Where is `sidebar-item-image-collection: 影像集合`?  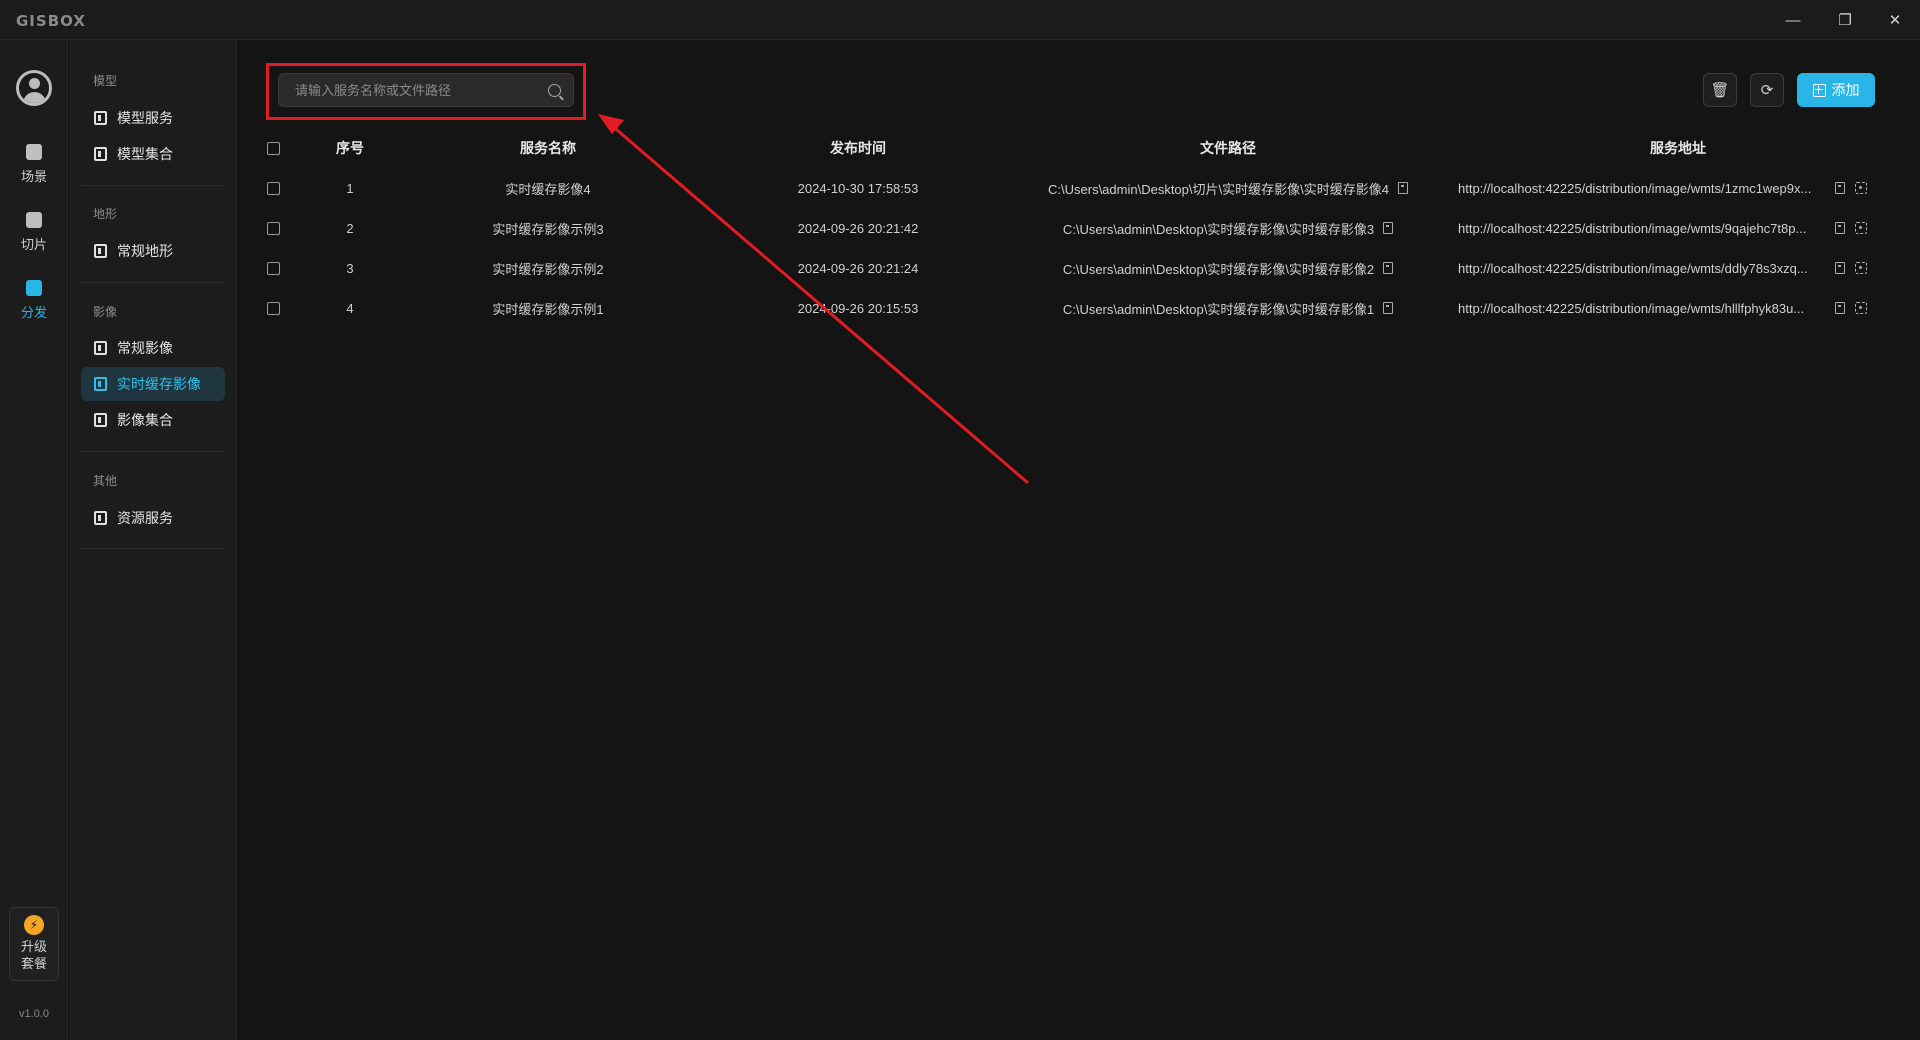 sidebar-item-image-collection: 影像集合 is located at coordinates (153, 420).